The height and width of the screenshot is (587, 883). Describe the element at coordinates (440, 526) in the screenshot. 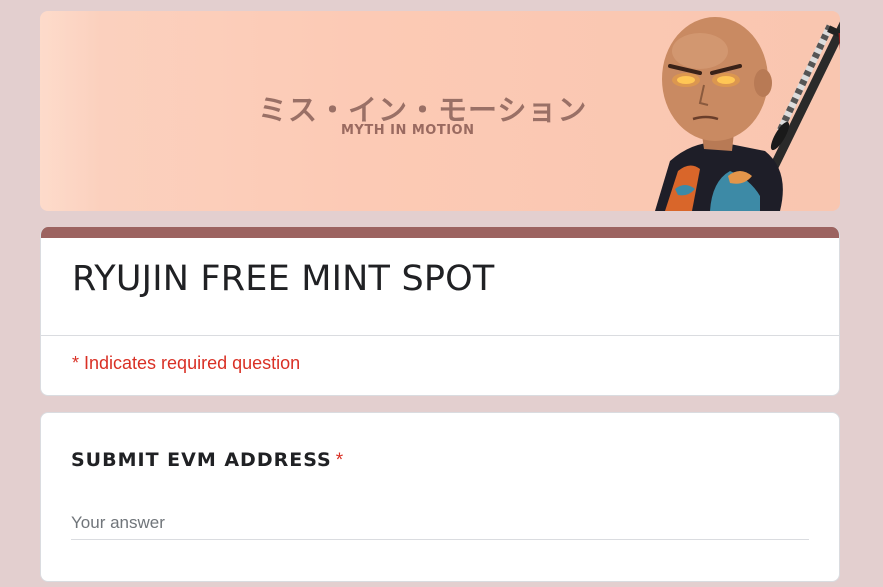

I see `evm-address-input` at that location.